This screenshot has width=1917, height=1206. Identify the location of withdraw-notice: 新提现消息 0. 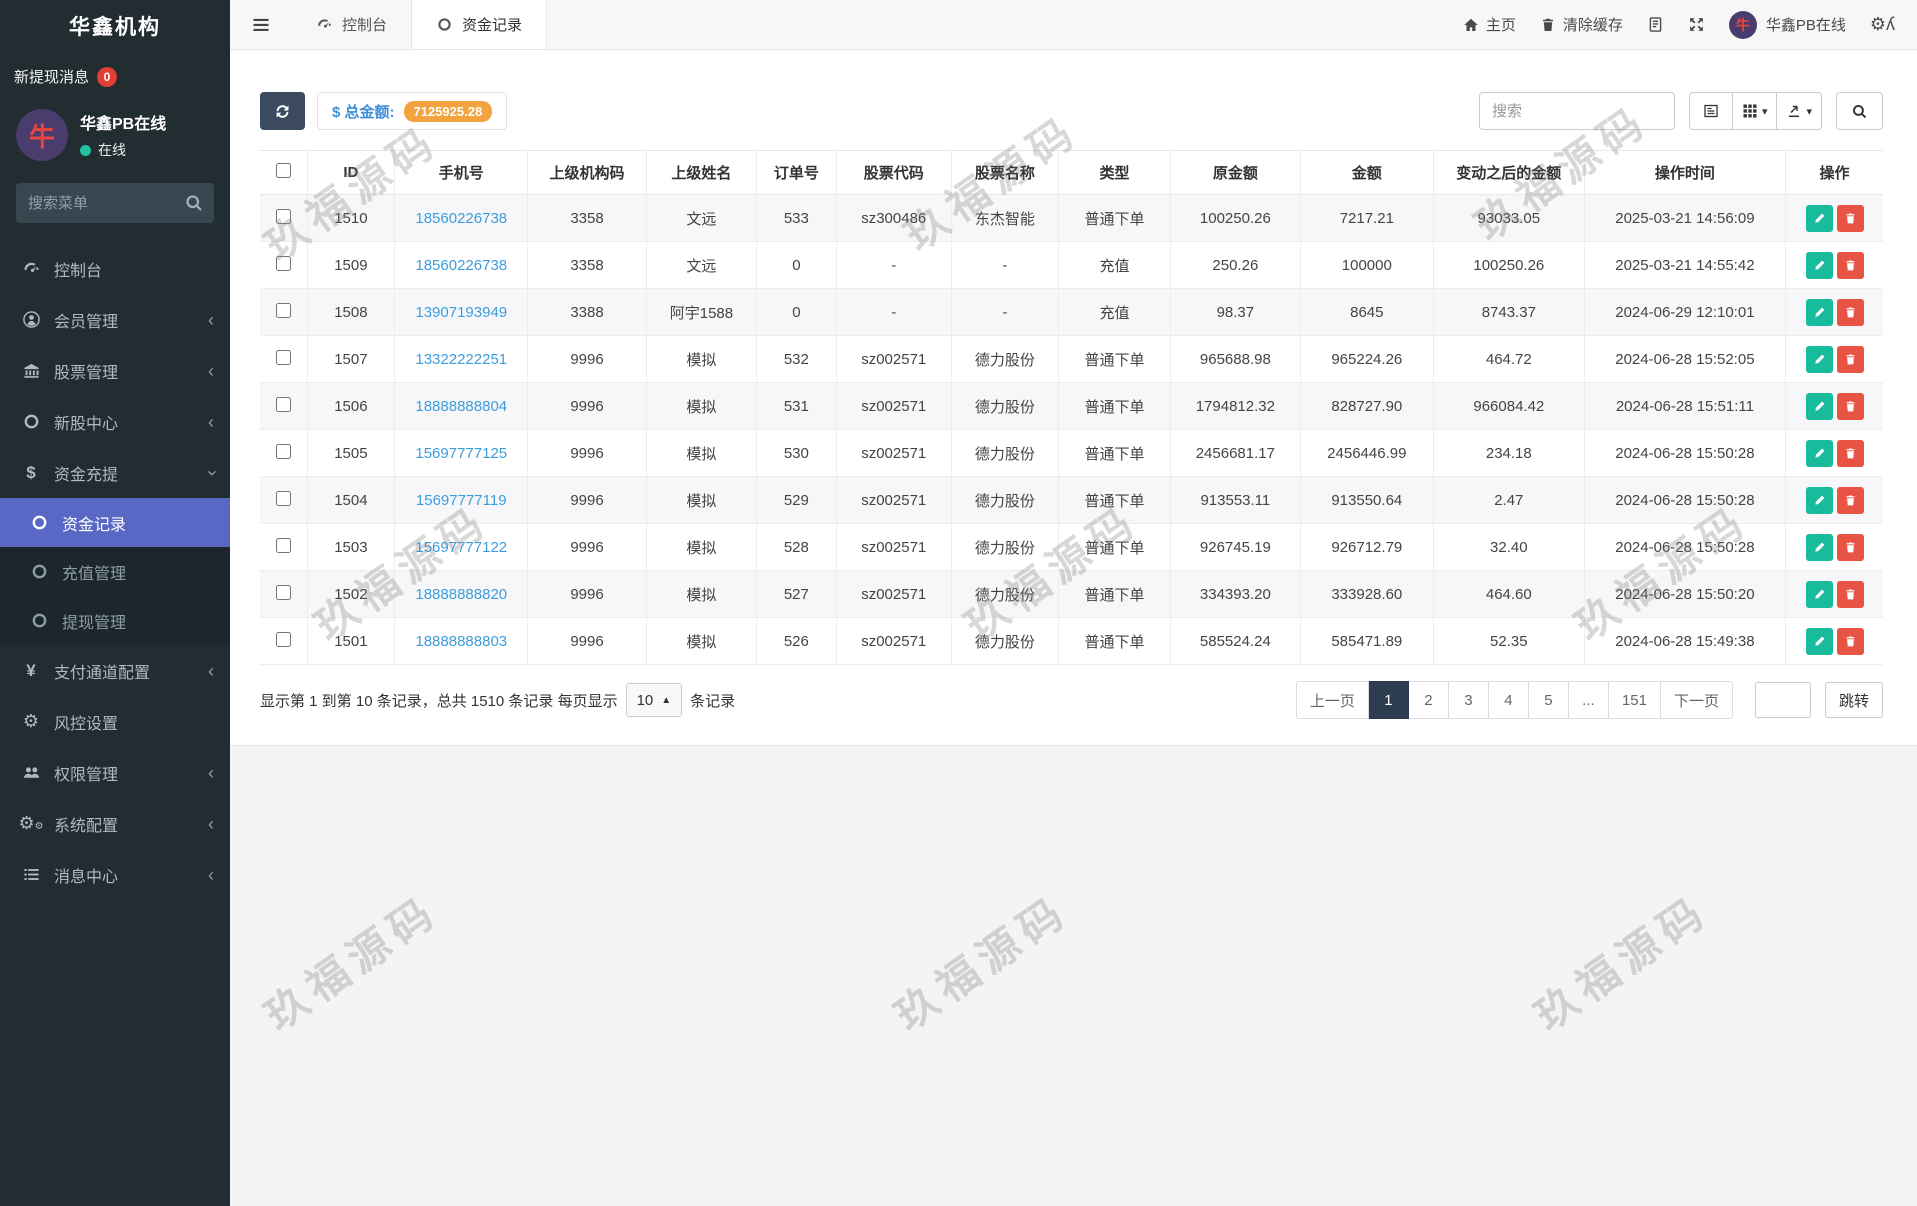
(115, 77).